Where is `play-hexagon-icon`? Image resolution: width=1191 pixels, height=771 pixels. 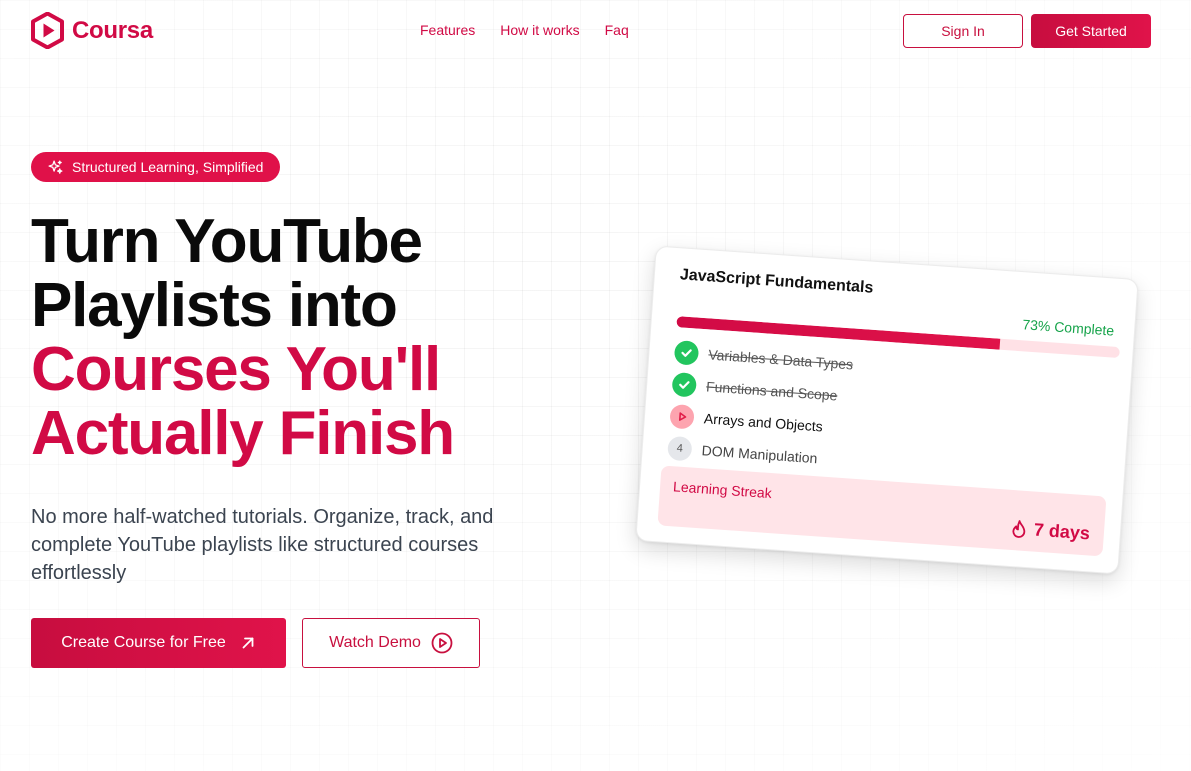 play-hexagon-icon is located at coordinates (47, 30).